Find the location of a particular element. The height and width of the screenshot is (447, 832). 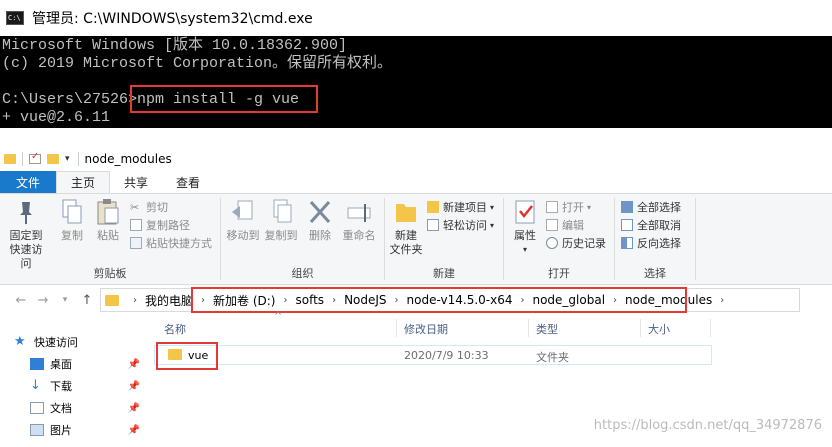

forward-arrow-icon: → is located at coordinates (43, 300).